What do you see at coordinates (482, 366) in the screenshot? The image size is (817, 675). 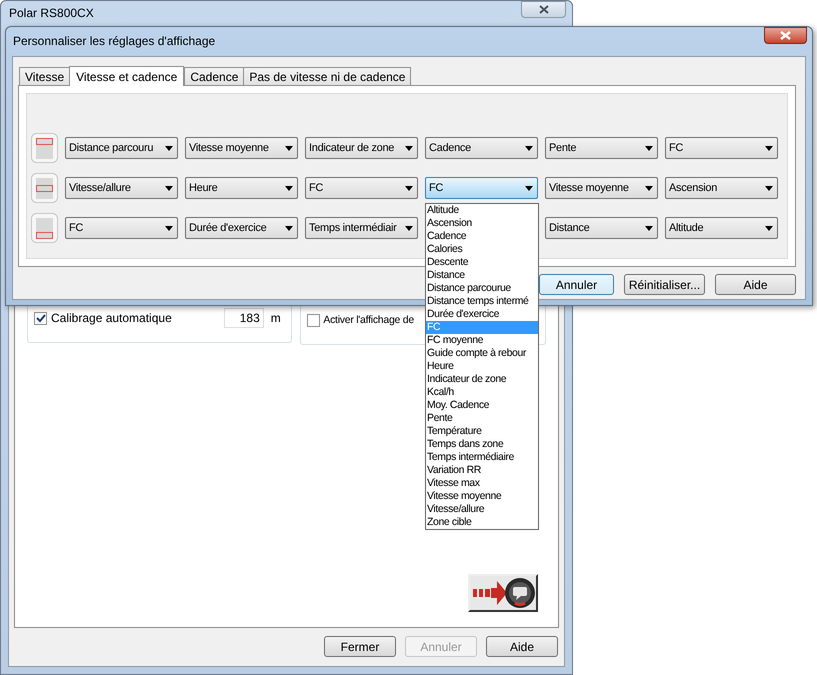 I see `list-item: Heure` at bounding box center [482, 366].